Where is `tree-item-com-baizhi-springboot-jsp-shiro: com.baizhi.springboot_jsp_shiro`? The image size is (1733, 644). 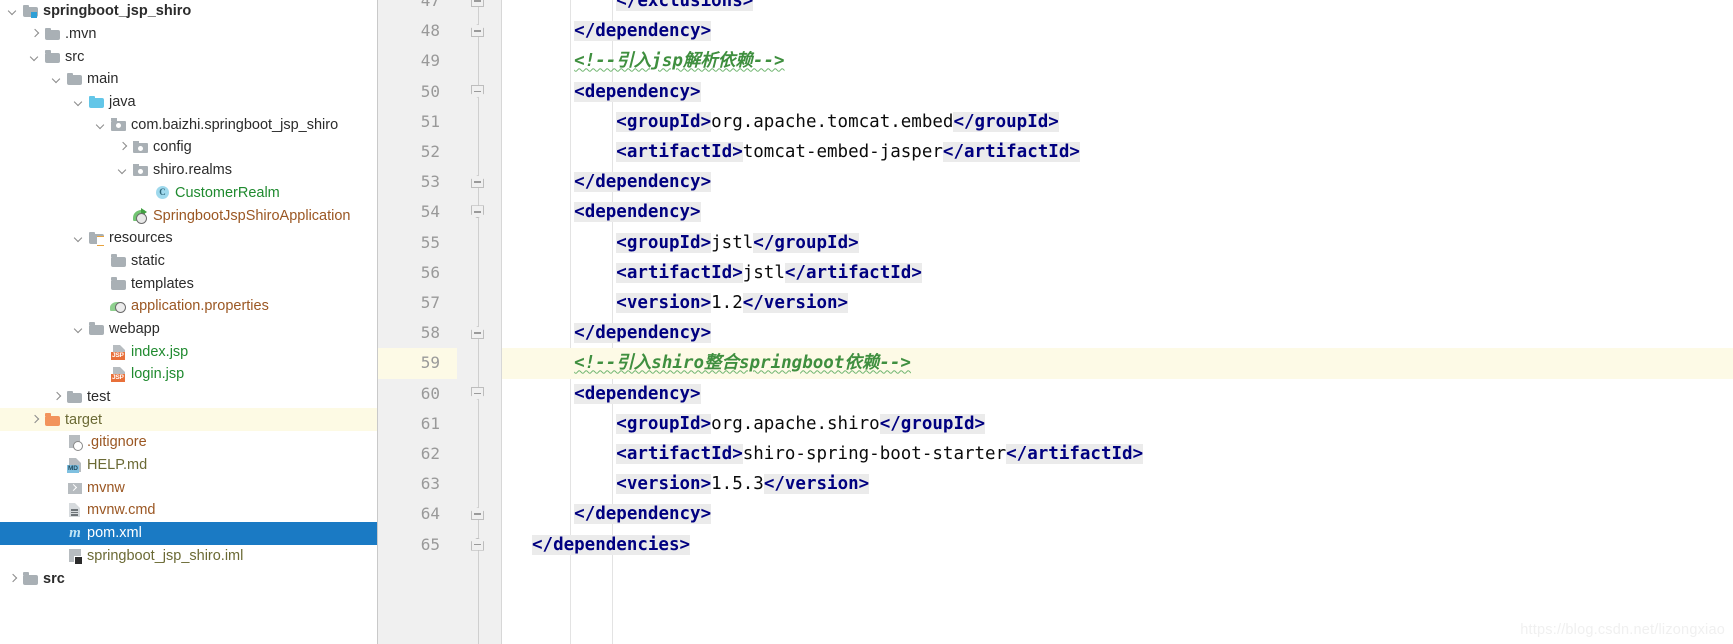
tree-item-com-baizhi-springboot-jsp-shiro: com.baizhi.springboot_jsp_shiro is located at coordinates (188, 124).